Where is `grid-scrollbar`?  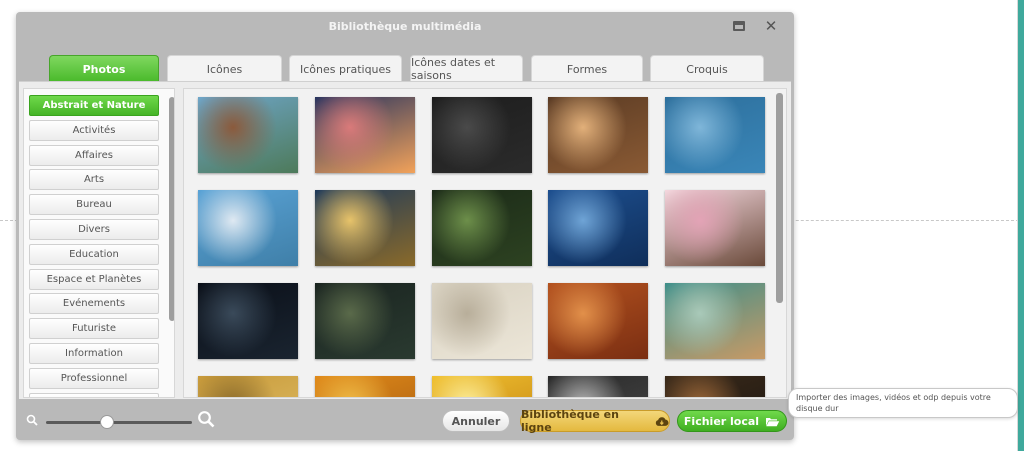 grid-scrollbar is located at coordinates (779, 198).